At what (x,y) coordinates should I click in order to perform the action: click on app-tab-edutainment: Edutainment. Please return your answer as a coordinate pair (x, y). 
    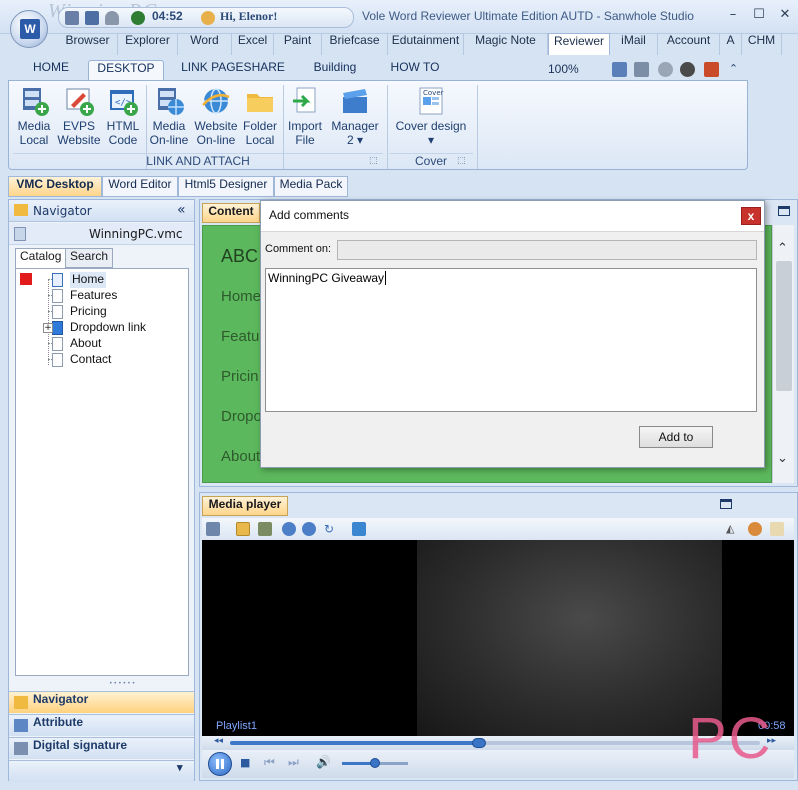
    Looking at the image, I should click on (426, 44).